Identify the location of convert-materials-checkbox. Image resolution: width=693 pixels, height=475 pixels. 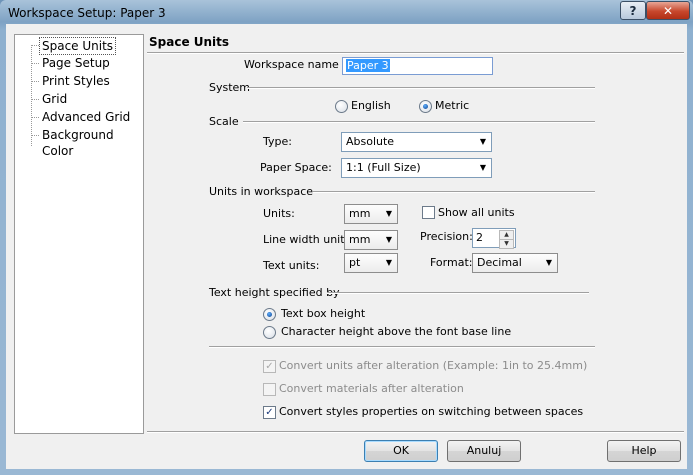
(269, 389).